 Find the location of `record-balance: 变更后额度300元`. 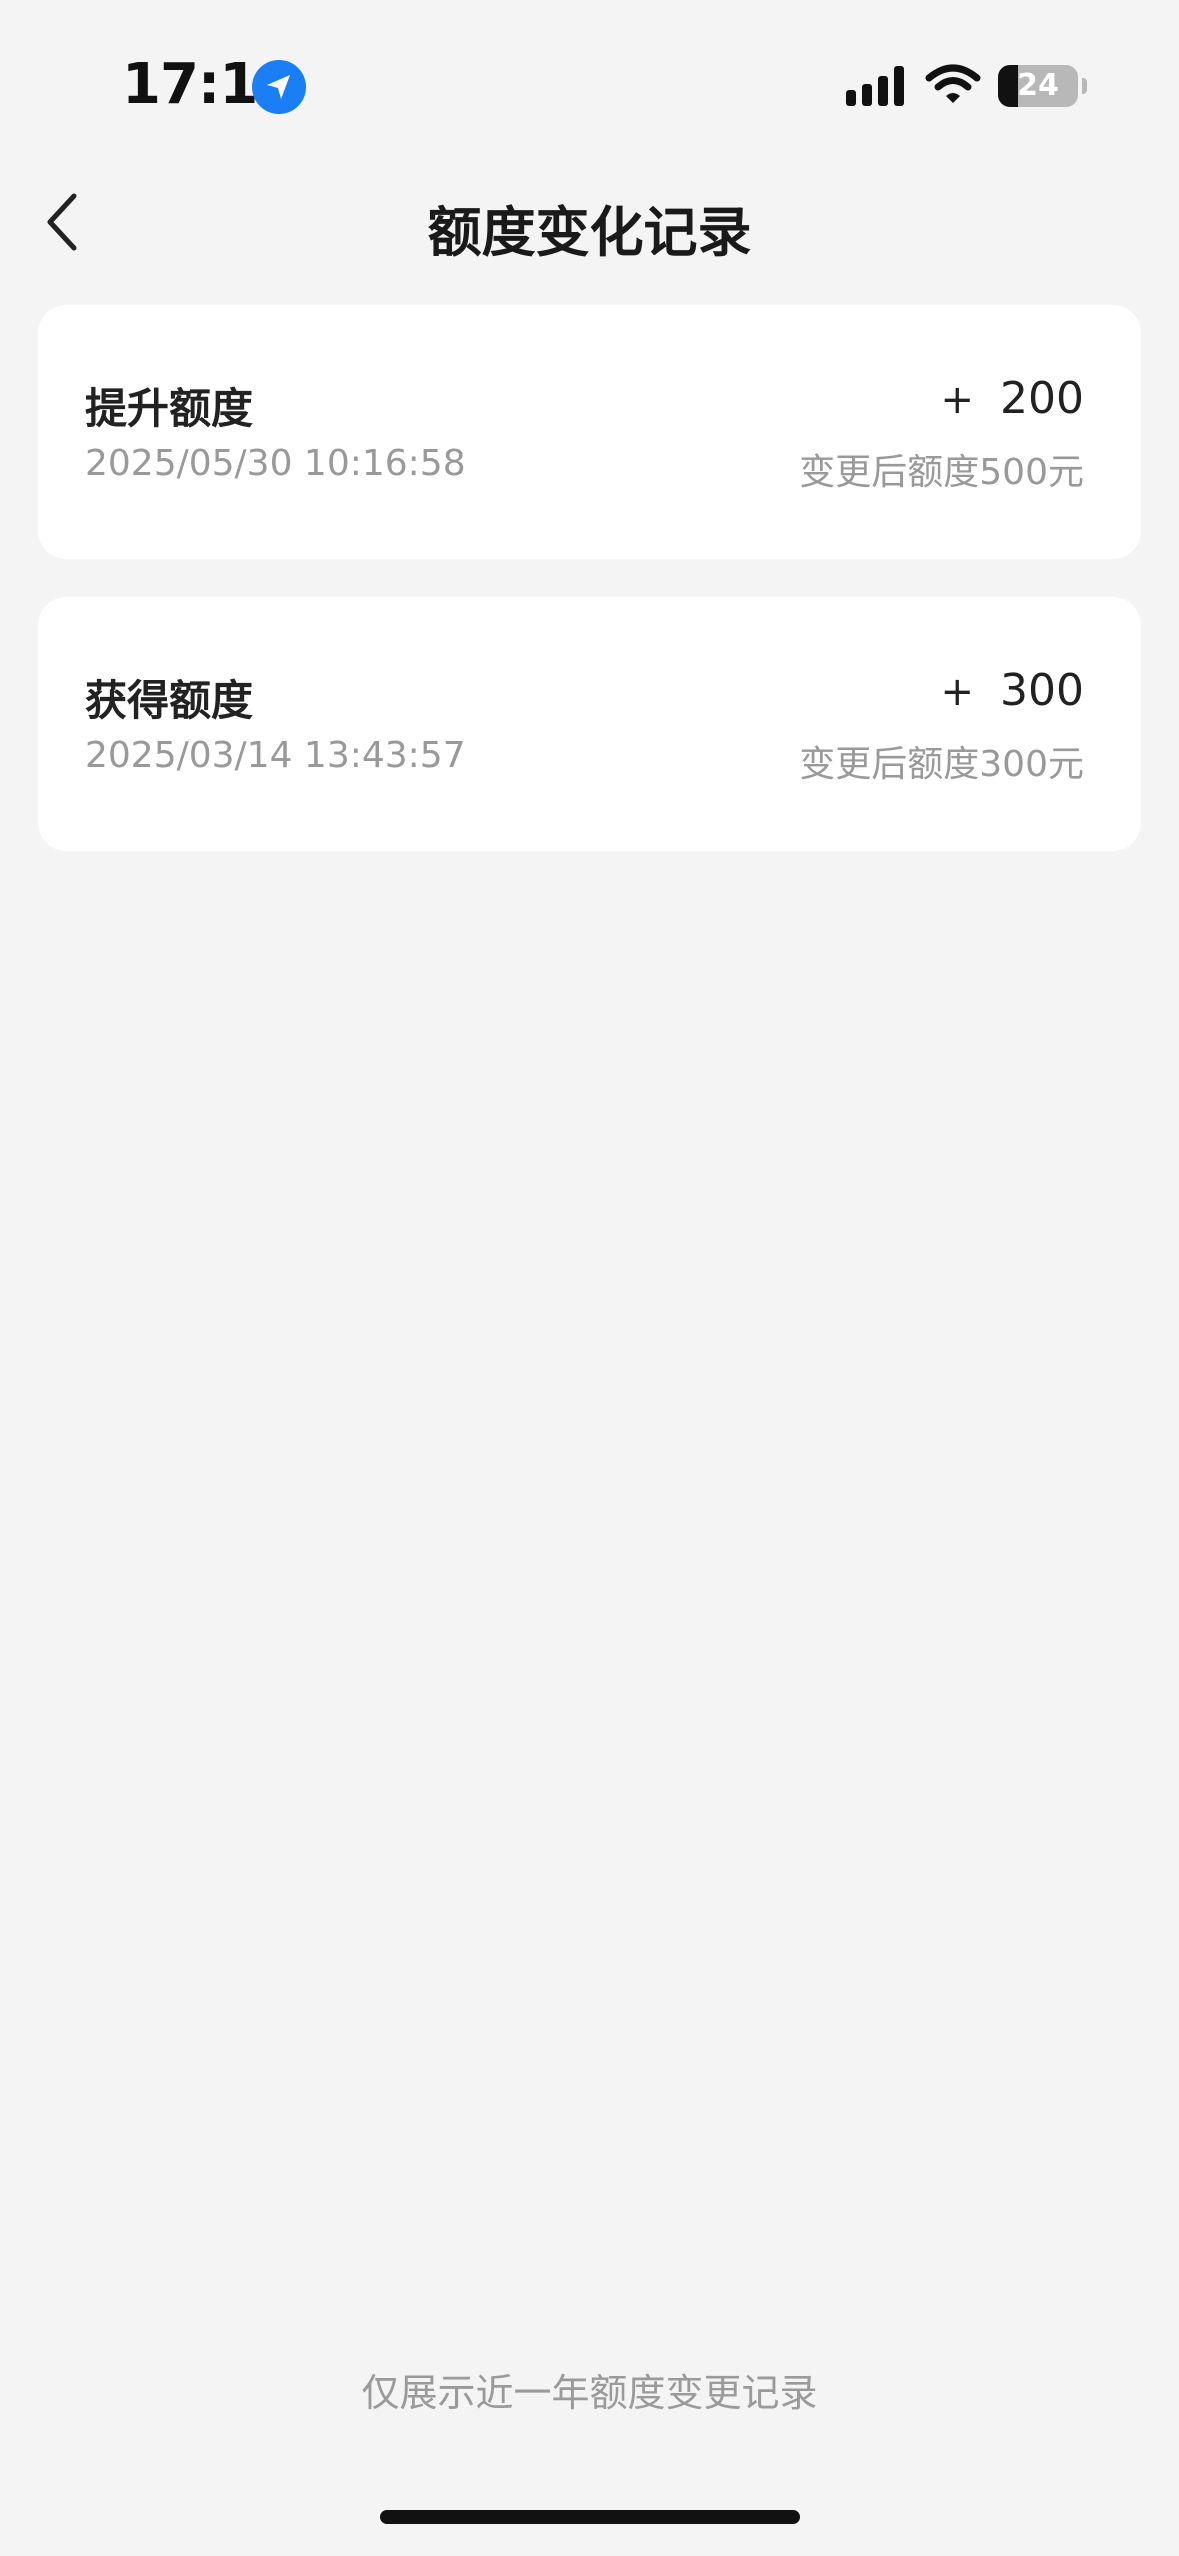

record-balance: 变更后额度300元 is located at coordinates (941, 764).